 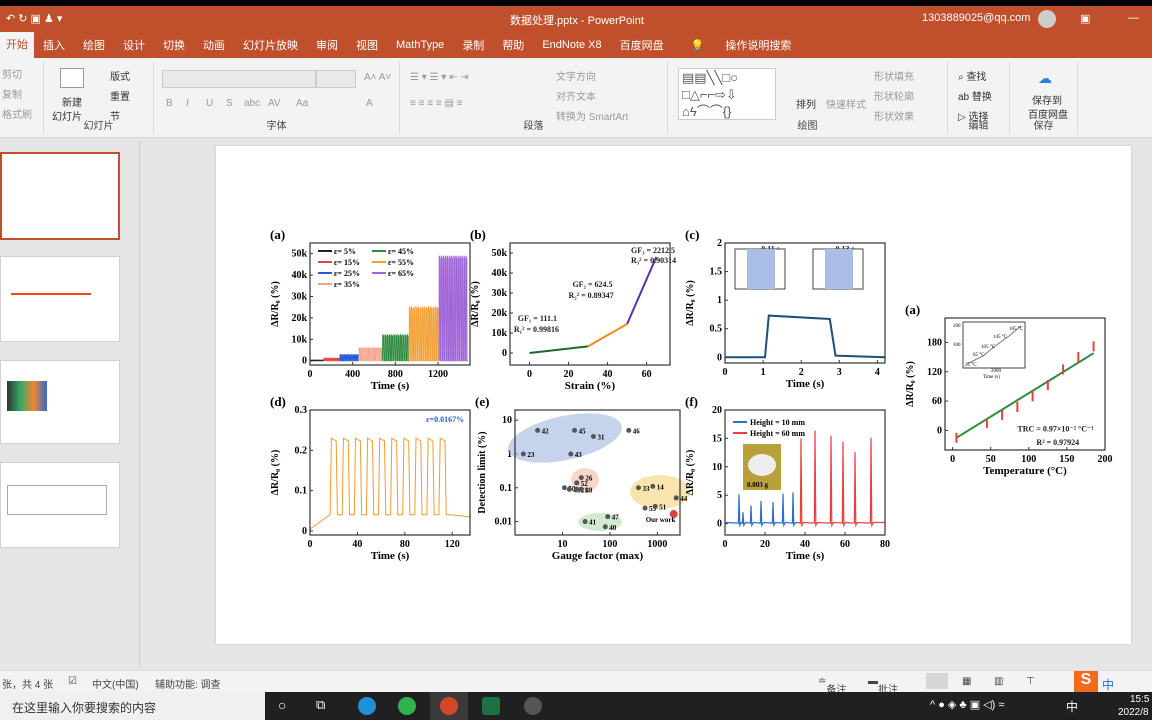 I want to click on cut-button: 剪切, so click(x=12, y=73).